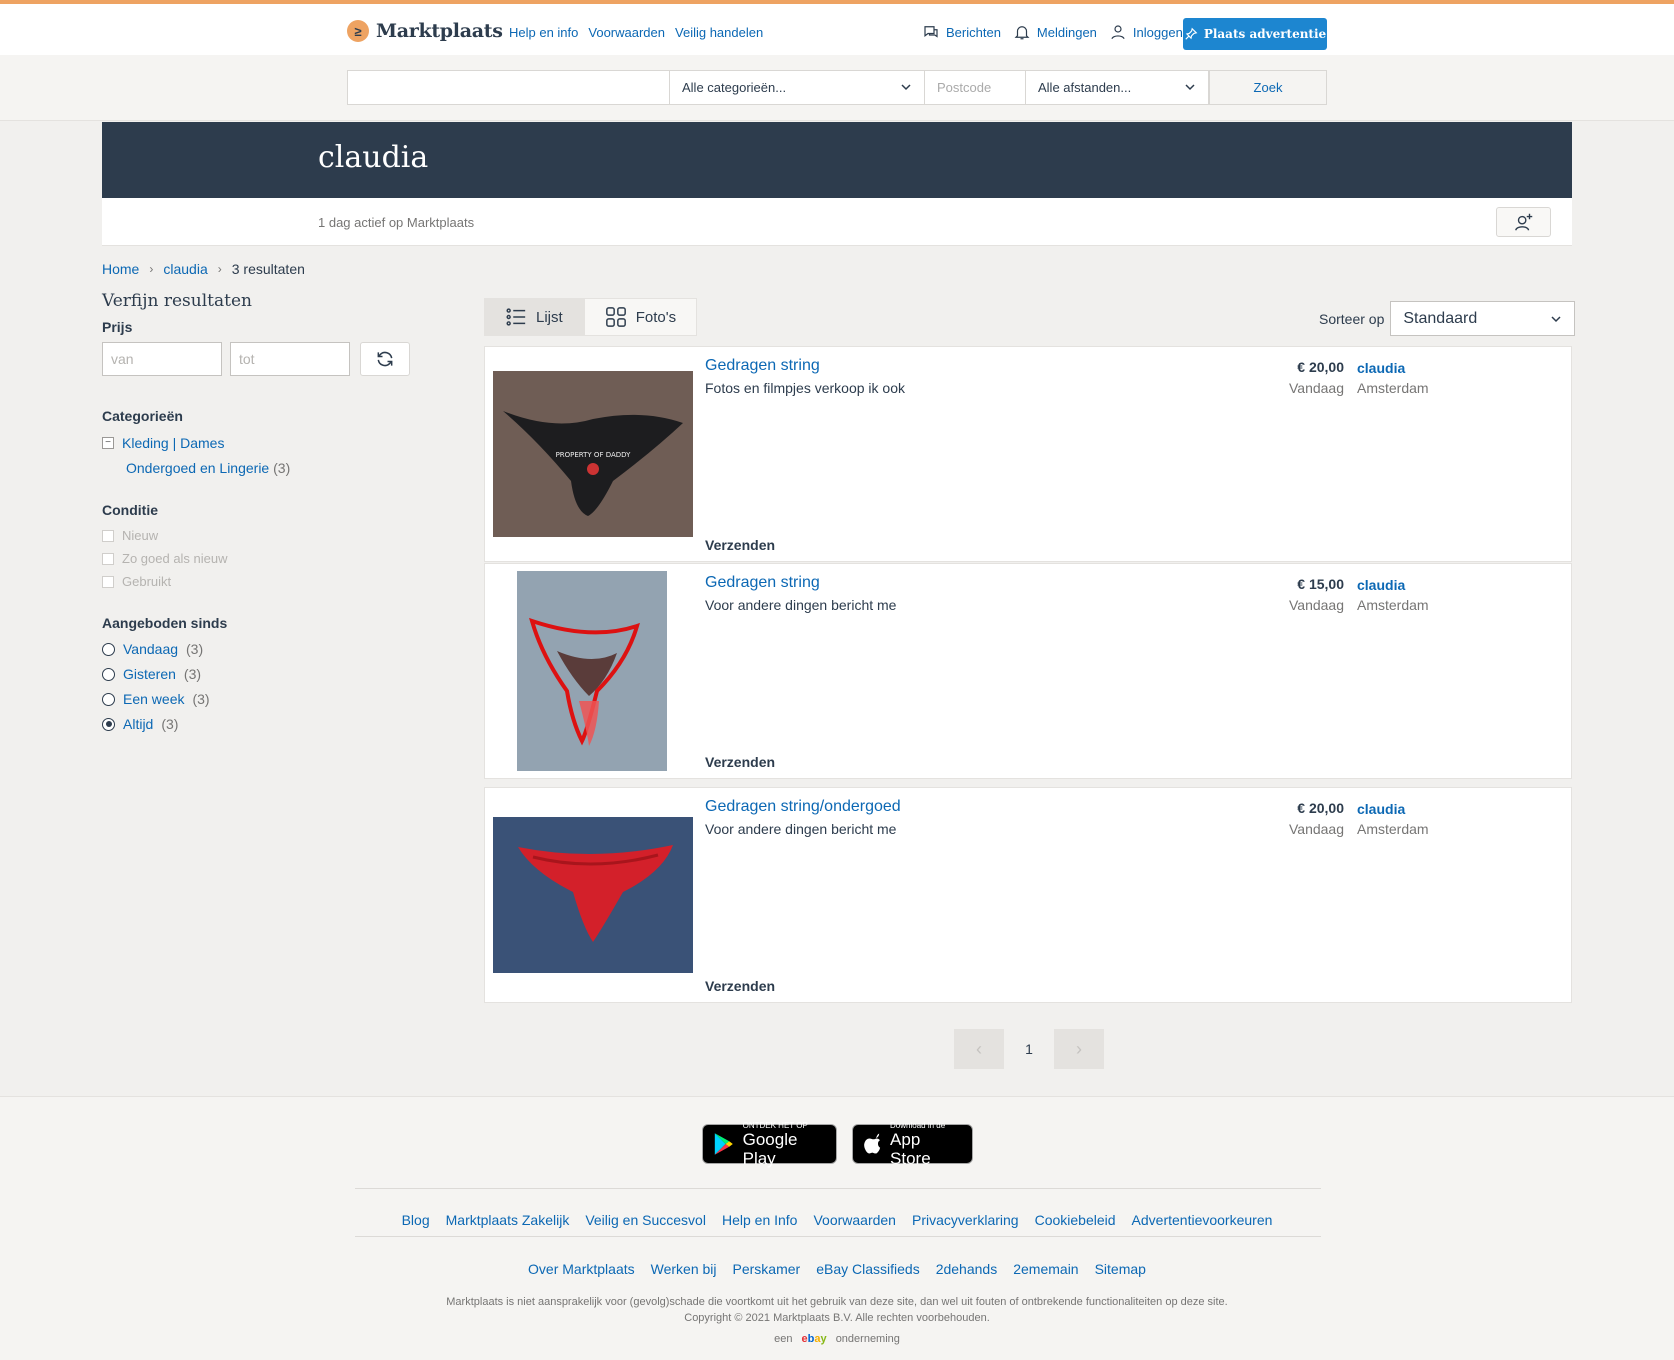 This screenshot has width=1674, height=1360. I want to click on category-link: Kleding | Dames, so click(173, 443).